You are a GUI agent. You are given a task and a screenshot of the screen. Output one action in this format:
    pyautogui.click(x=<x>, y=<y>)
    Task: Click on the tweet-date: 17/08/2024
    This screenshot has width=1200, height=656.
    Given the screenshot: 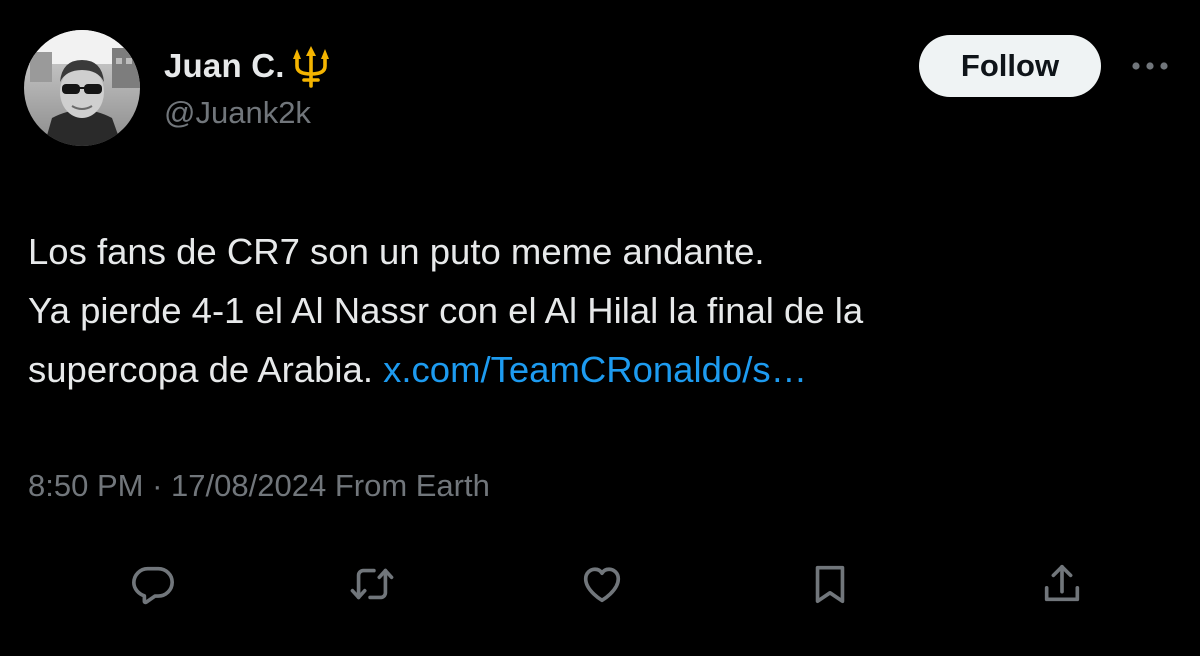 What is the action you would take?
    pyautogui.click(x=248, y=485)
    